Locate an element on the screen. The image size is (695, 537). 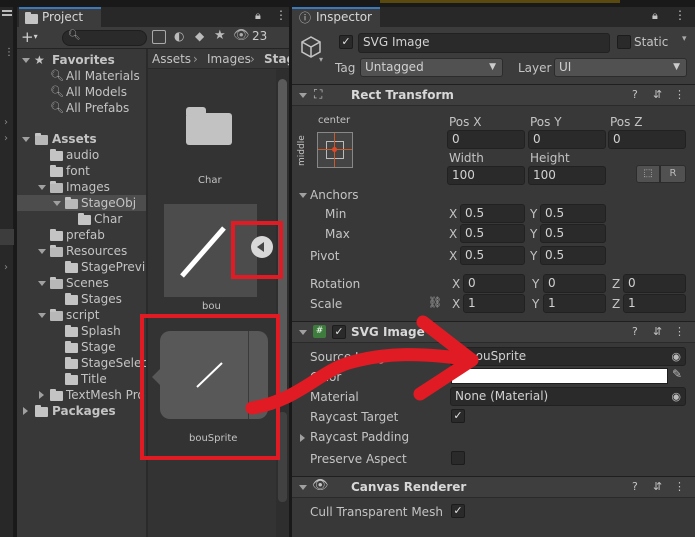
annotation-arrow is located at coordinates (362, 365).